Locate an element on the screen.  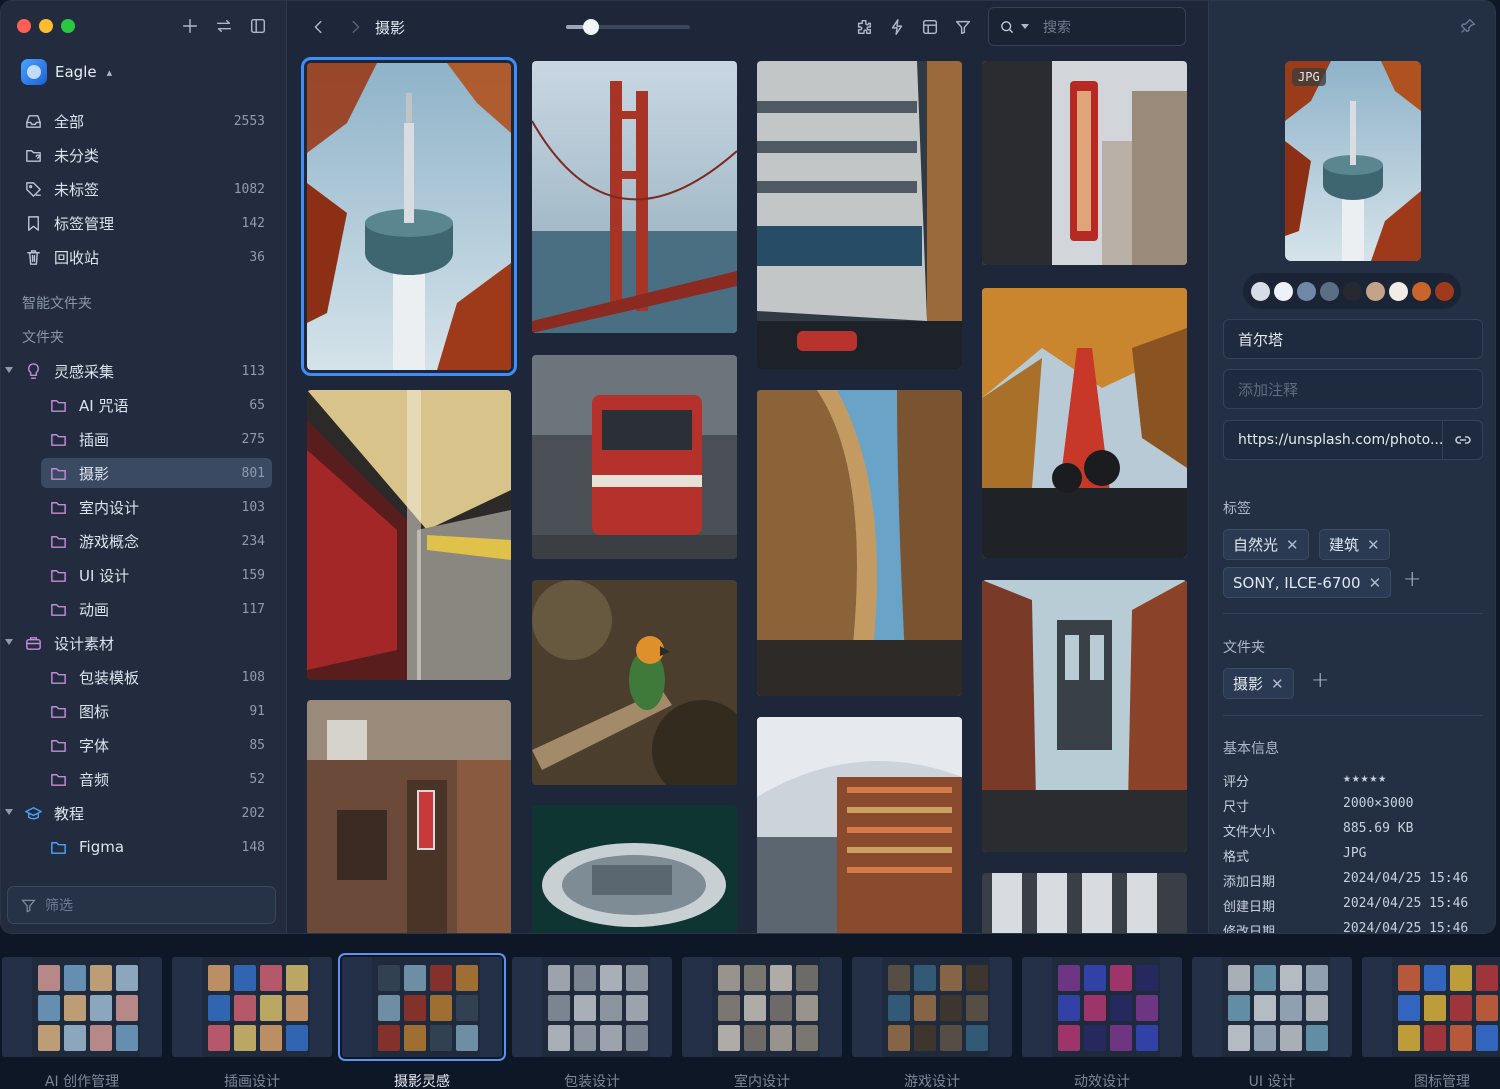
workspace-item: 室内设计 is located at coordinates (762, 1023).